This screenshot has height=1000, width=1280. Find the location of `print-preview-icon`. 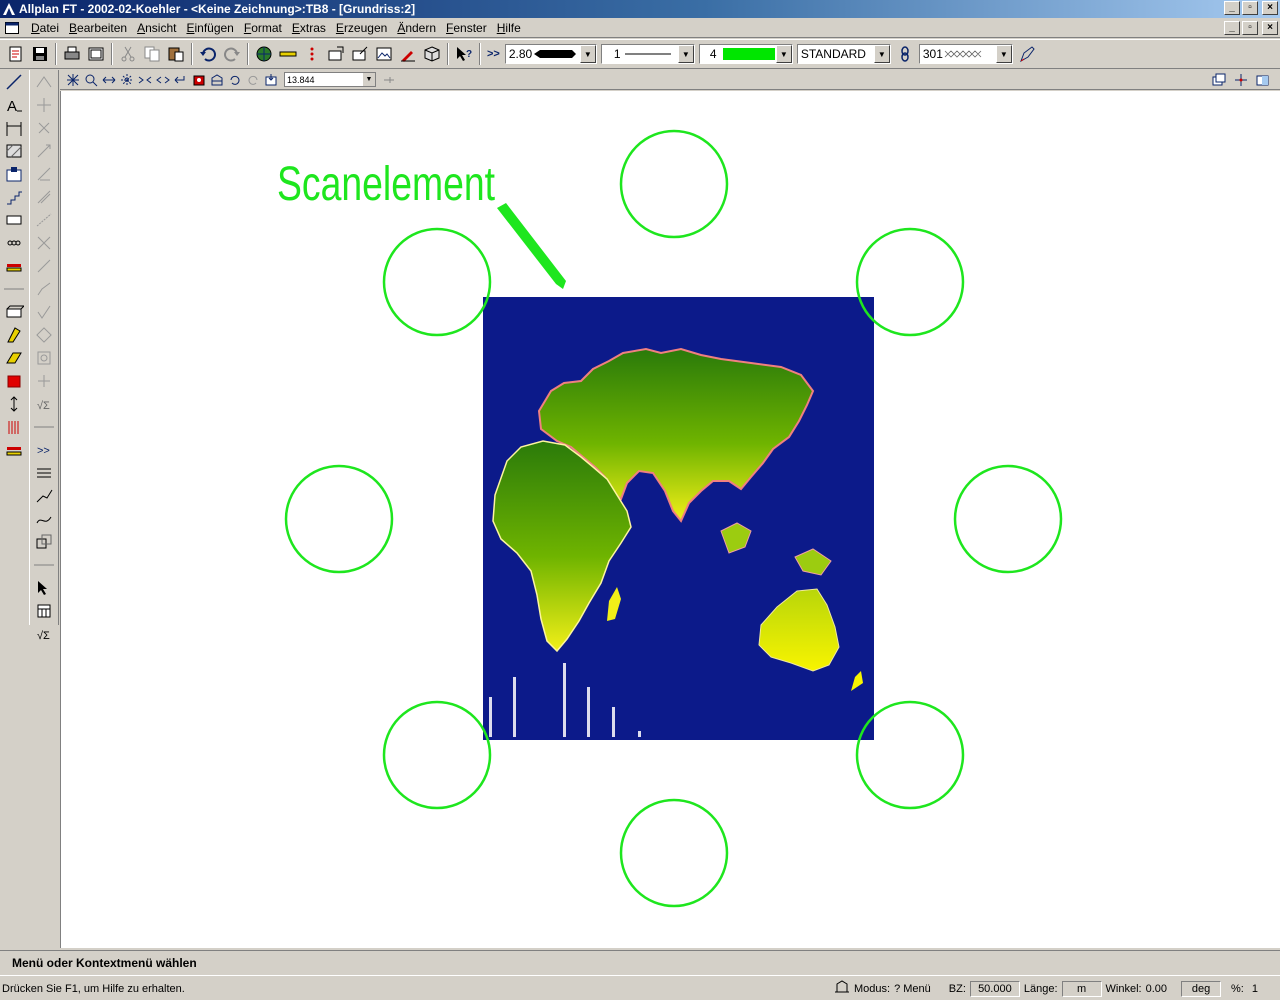

print-preview-icon is located at coordinates (96, 54).